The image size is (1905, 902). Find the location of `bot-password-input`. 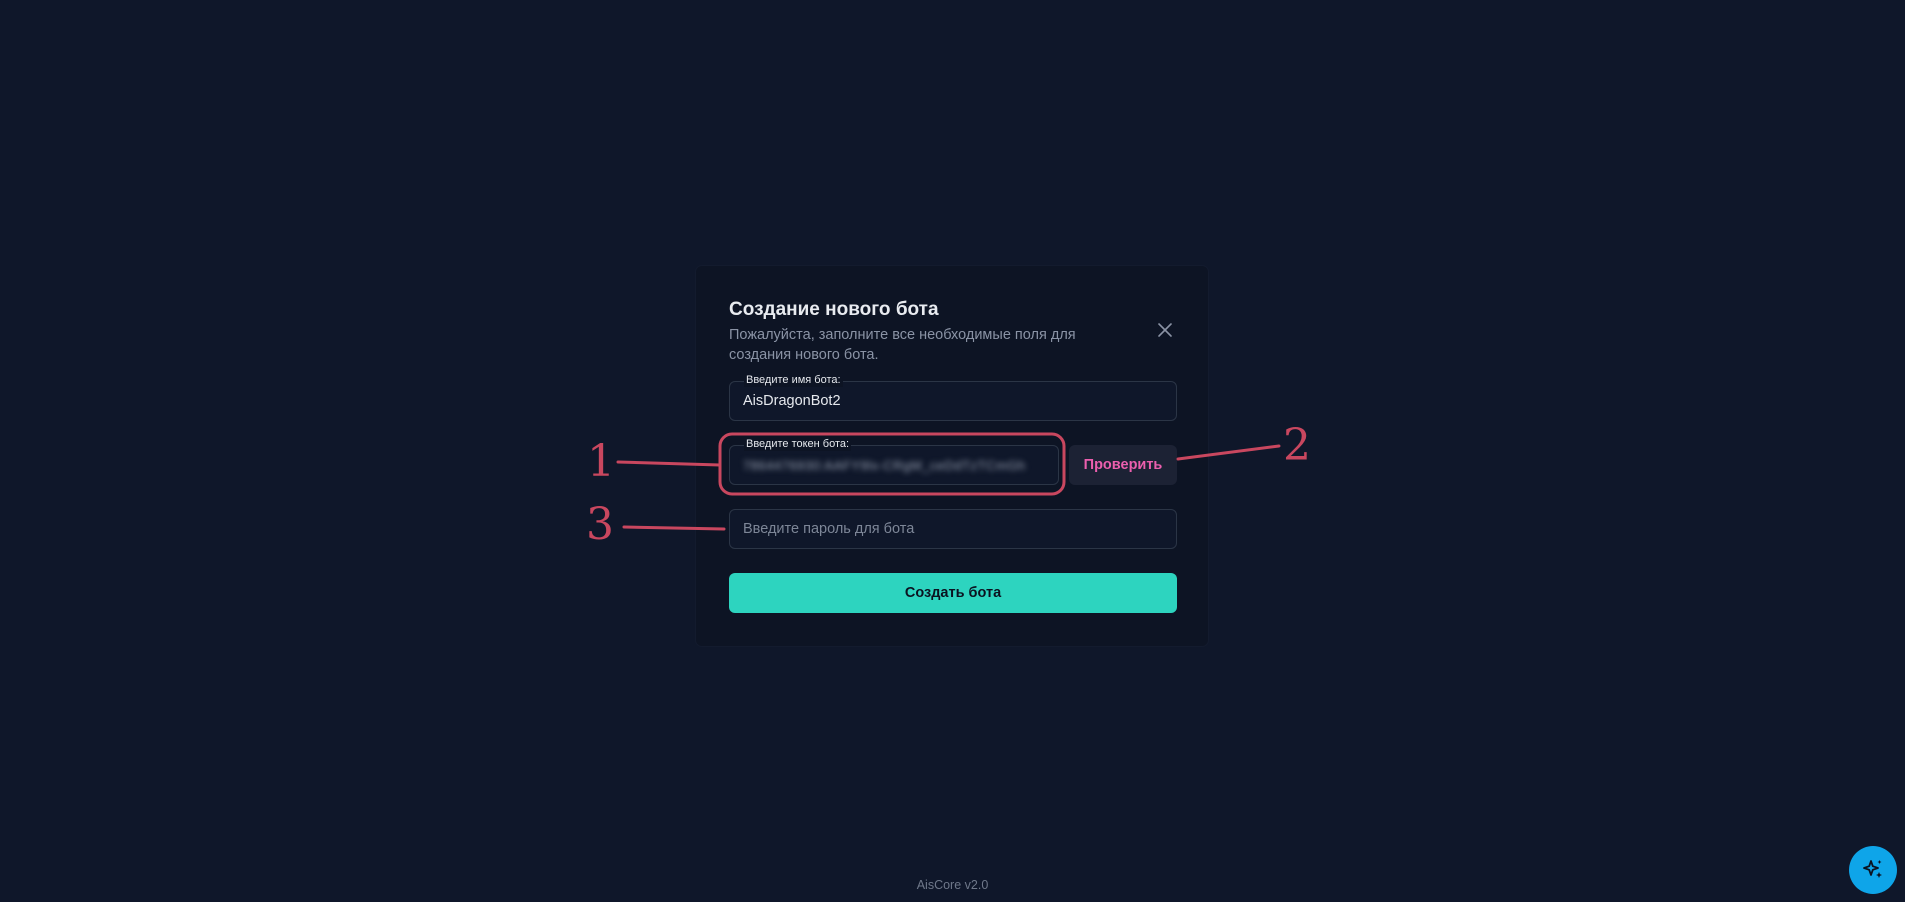

bot-password-input is located at coordinates (953, 529).